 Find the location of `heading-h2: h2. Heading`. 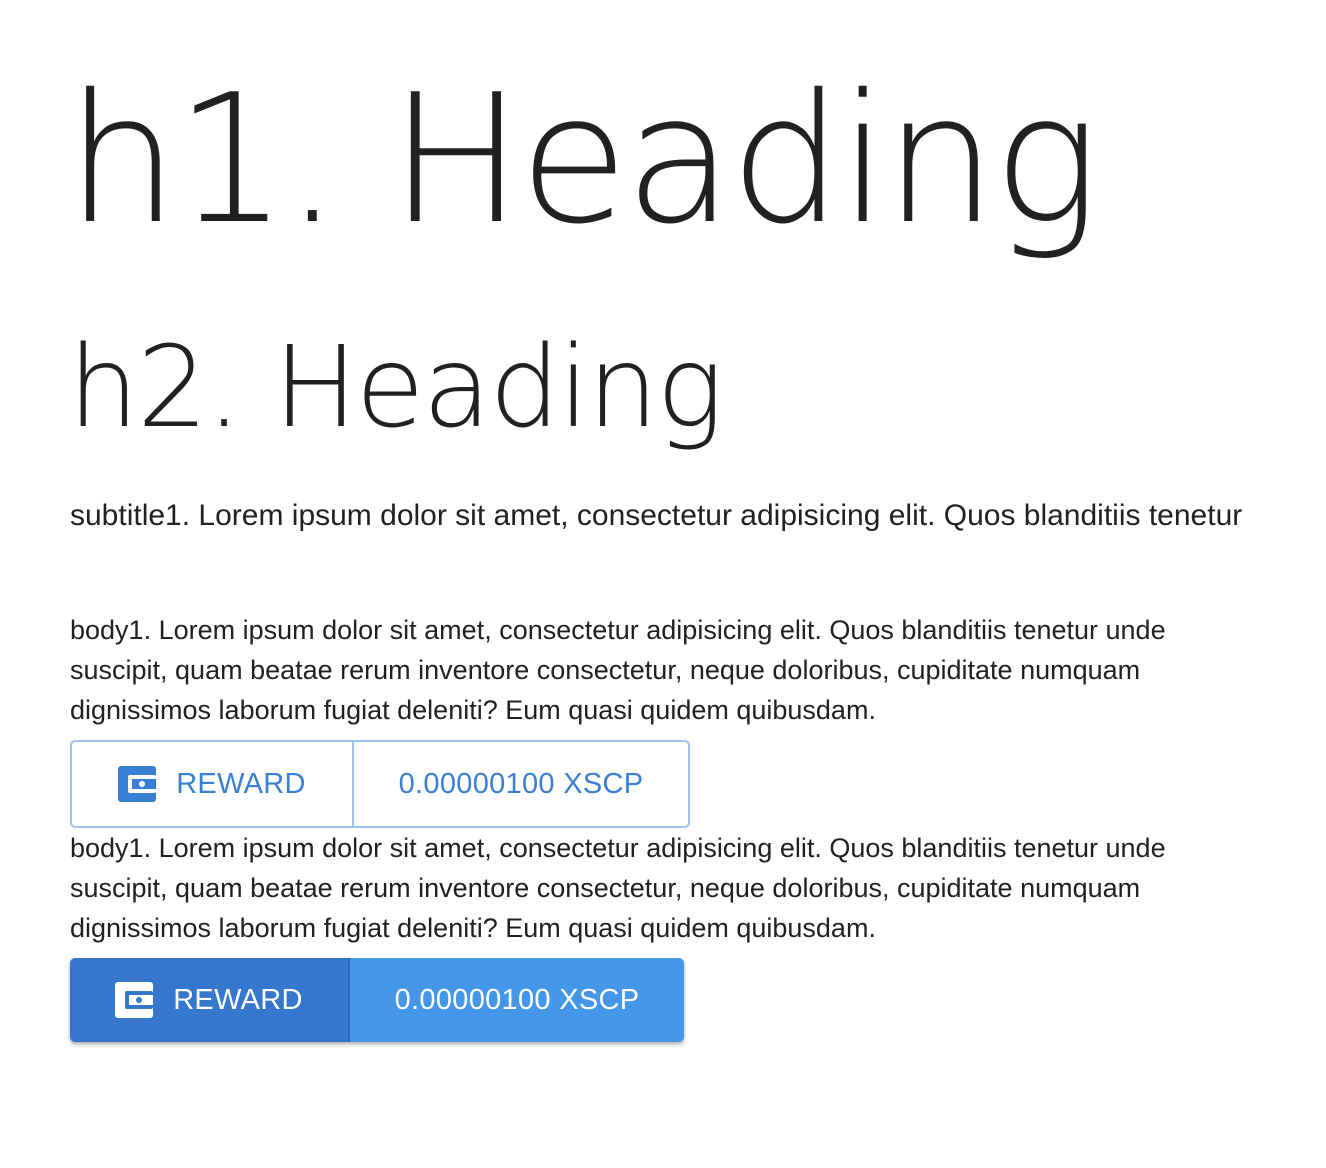

heading-h2: h2. Heading is located at coordinates (396, 388).